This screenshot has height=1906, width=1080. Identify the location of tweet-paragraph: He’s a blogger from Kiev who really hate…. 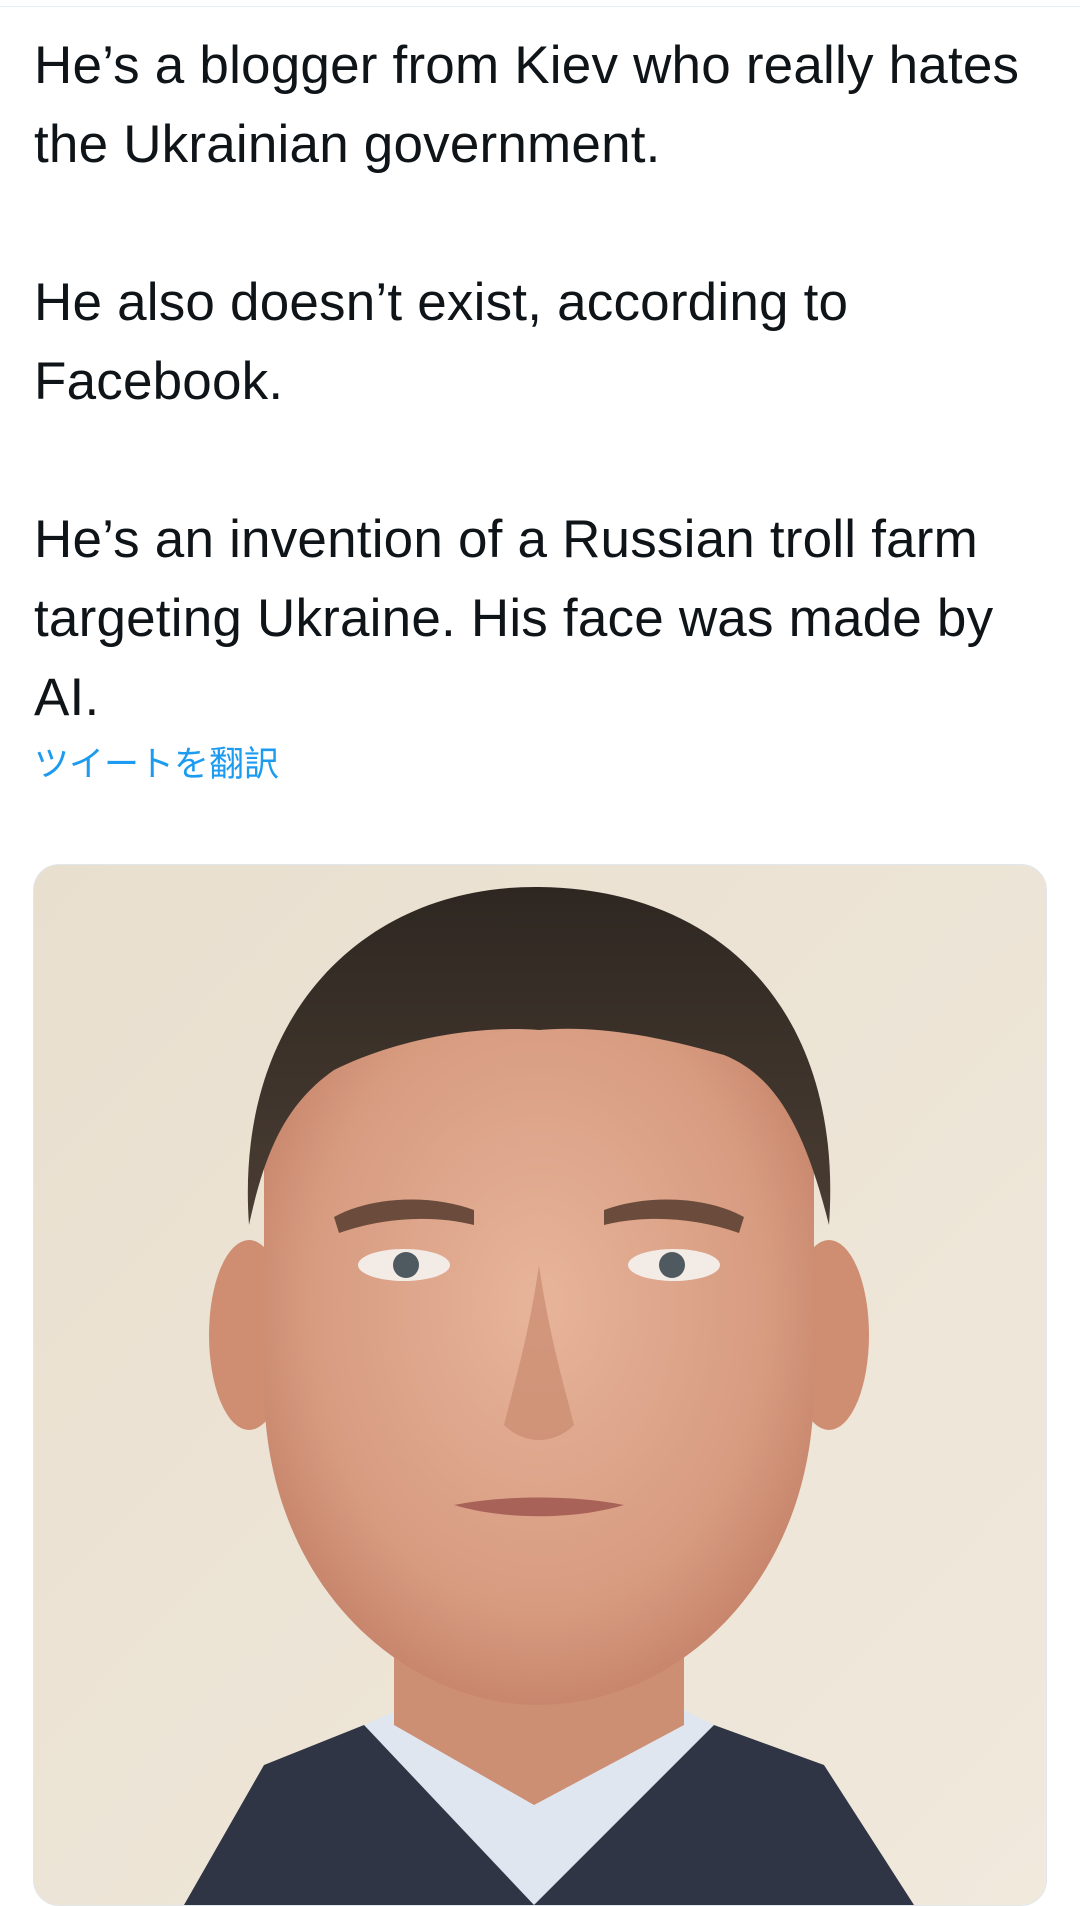
(527, 105).